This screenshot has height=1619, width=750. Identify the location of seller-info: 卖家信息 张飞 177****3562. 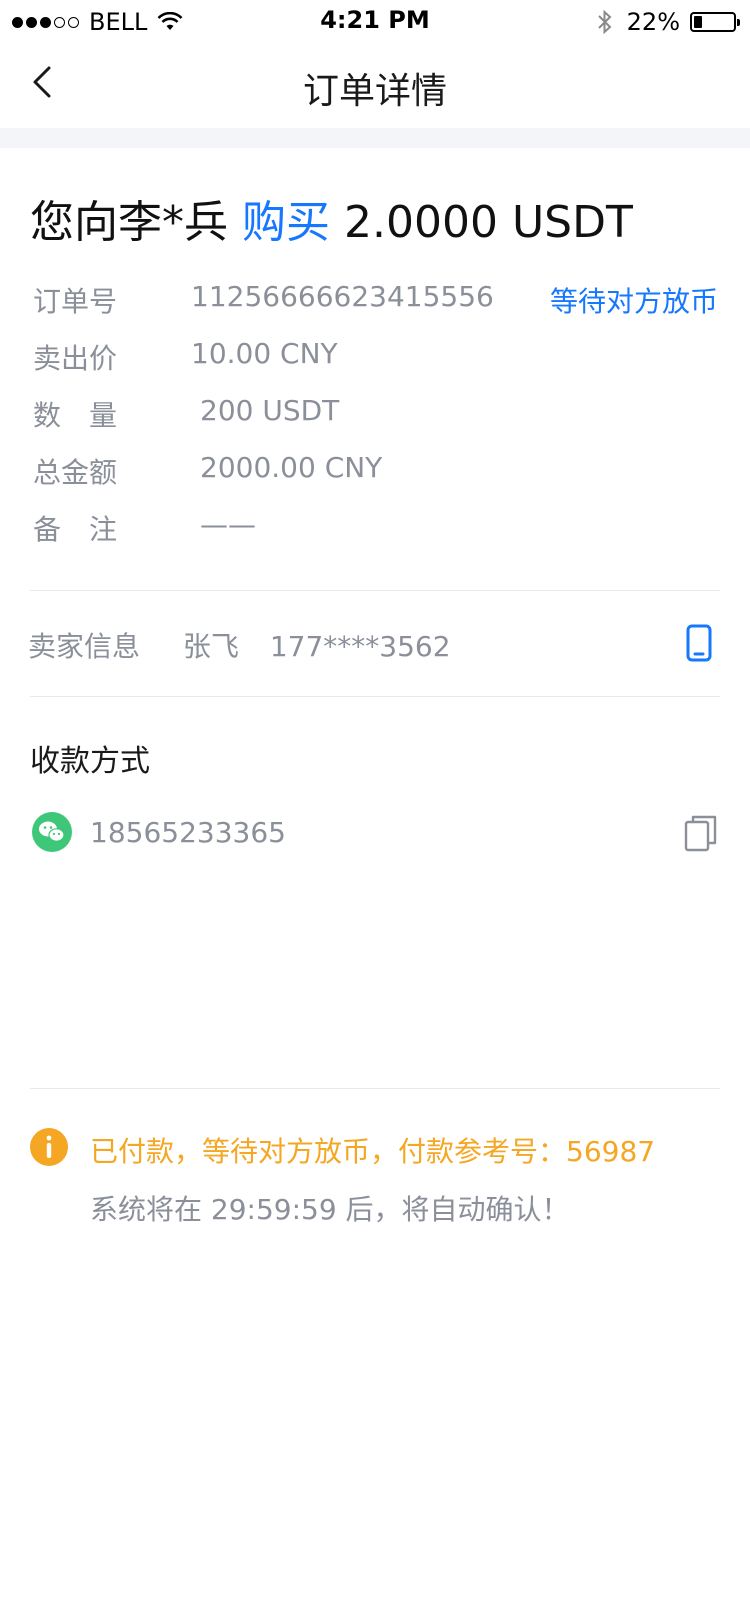
(239, 645).